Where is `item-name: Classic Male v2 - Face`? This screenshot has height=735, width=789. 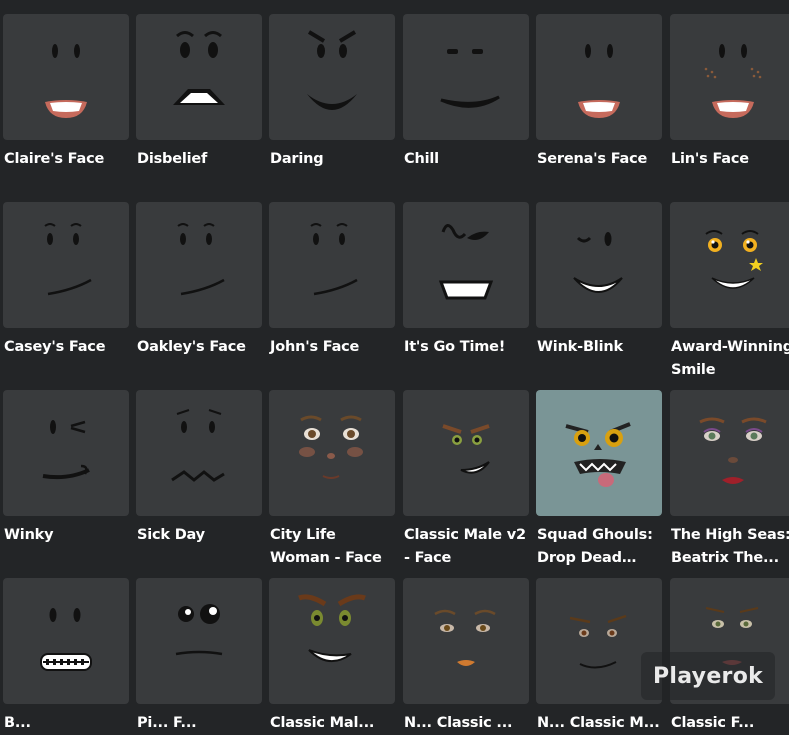
item-name: Classic Male v2 - Face is located at coordinates (465, 547).